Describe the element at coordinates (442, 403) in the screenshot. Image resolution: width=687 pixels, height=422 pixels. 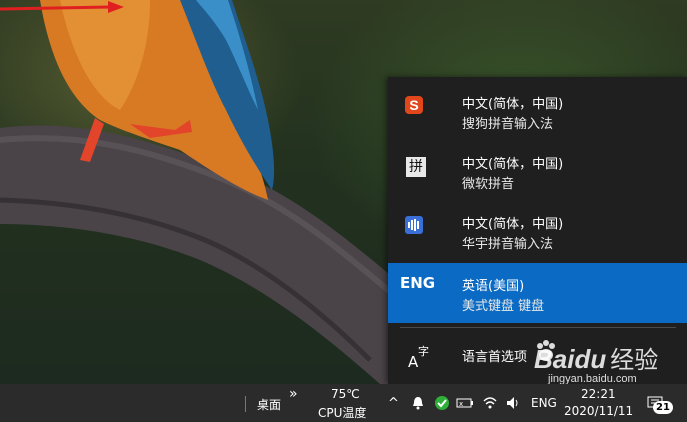
I see `tray-app-icon` at that location.